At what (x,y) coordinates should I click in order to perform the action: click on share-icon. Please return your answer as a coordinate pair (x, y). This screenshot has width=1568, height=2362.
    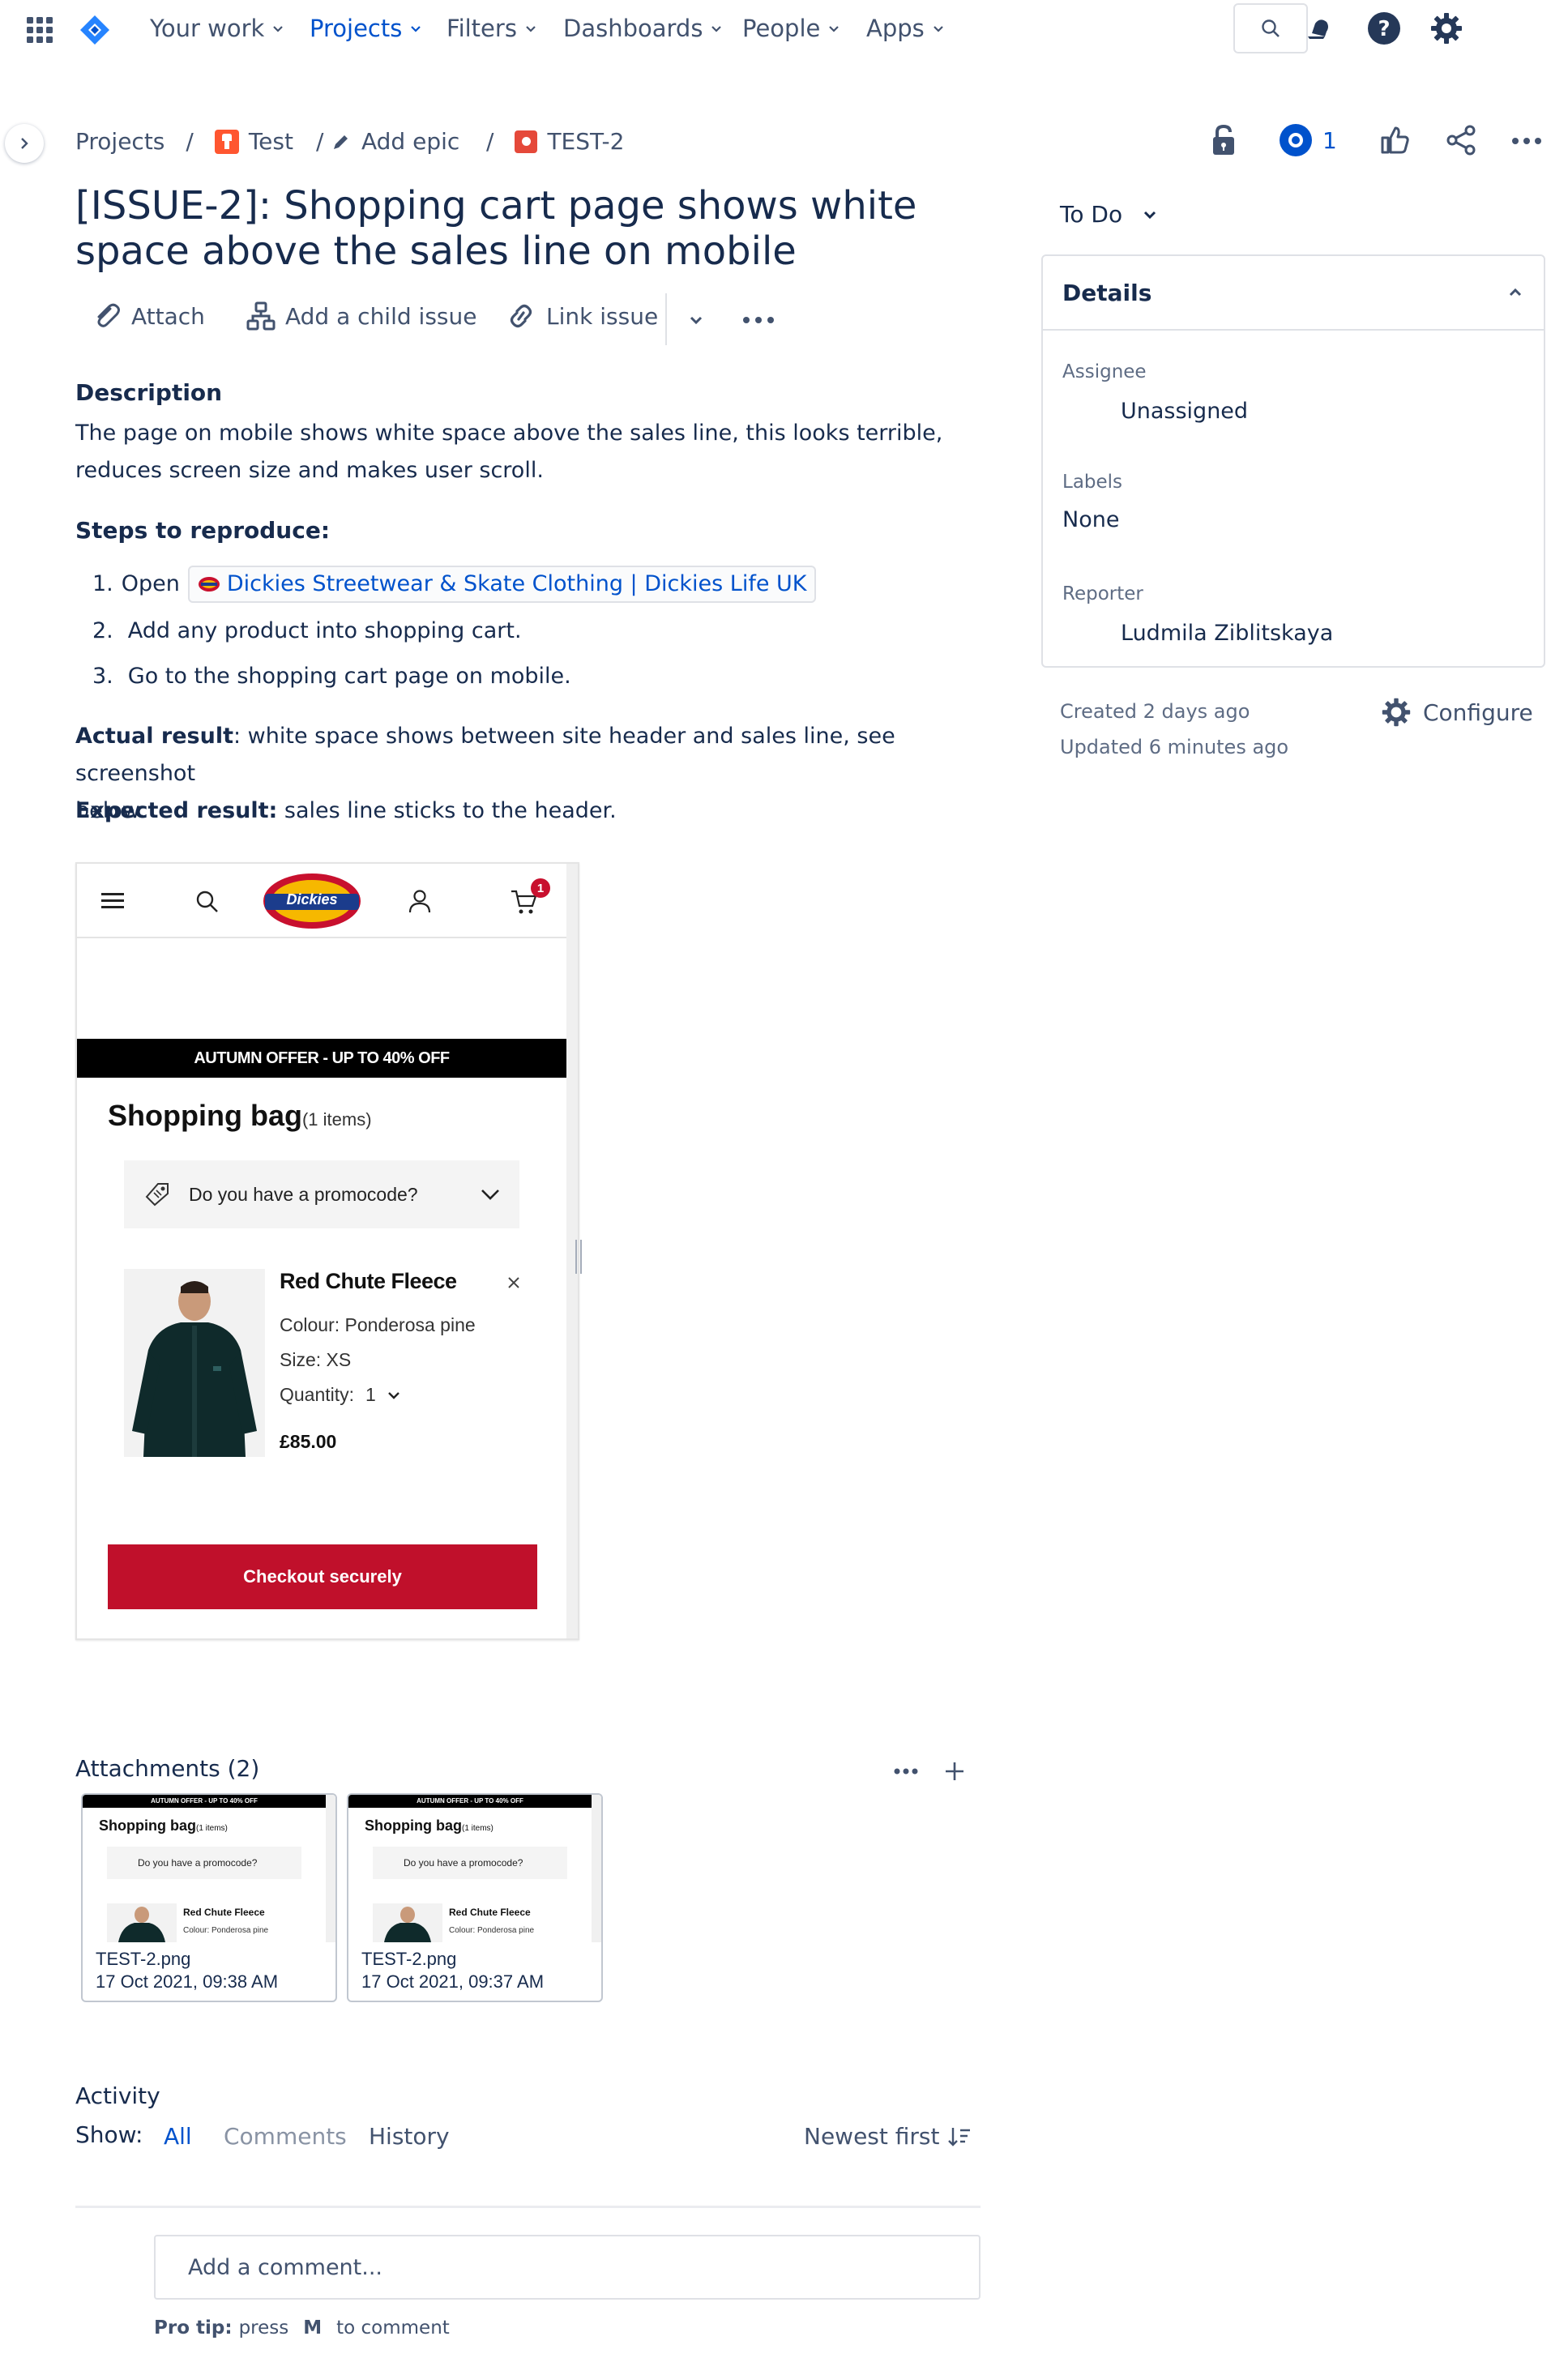
    Looking at the image, I should click on (1461, 140).